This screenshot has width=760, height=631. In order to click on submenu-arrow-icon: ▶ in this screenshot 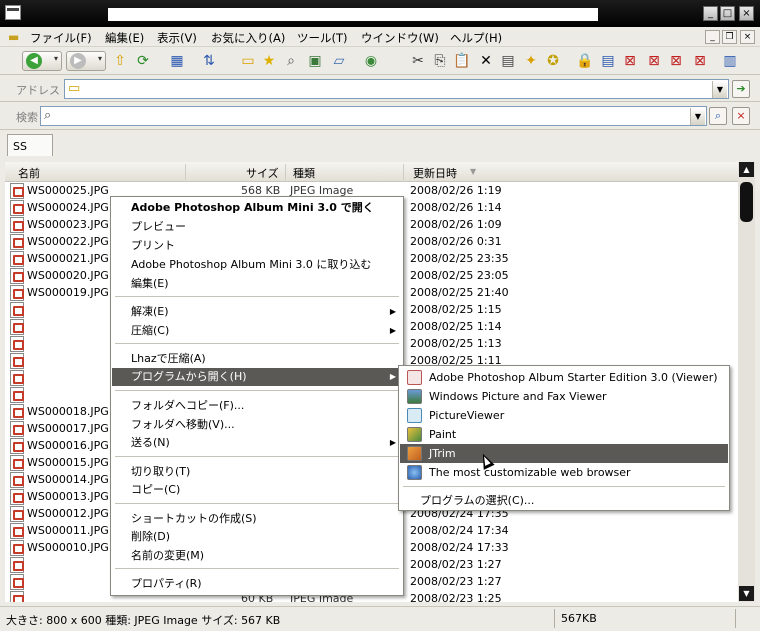, I will do `click(392, 311)`.